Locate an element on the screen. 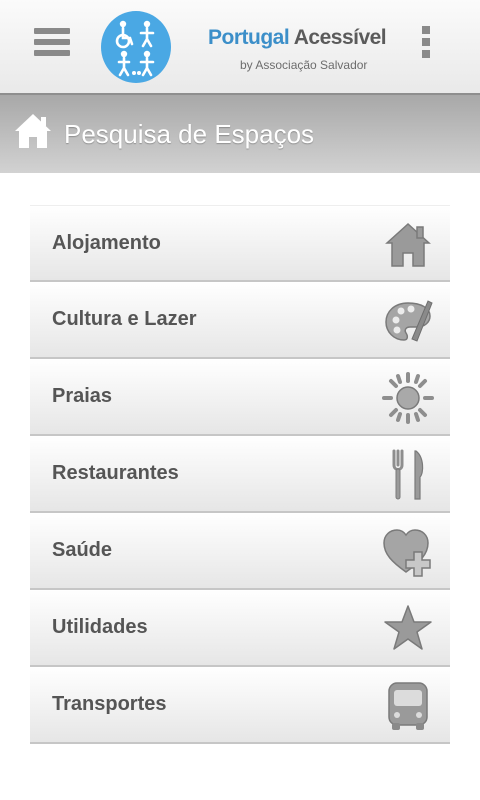 The height and width of the screenshot is (800, 480). brand-subtitle: by Associação Salvador is located at coordinates (304, 65).